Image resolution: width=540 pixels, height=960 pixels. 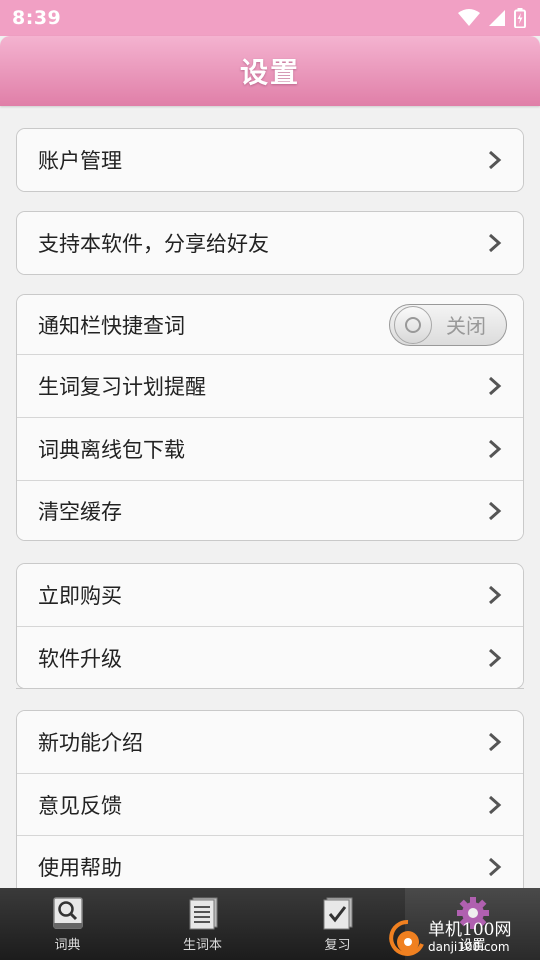 I want to click on tab-review: 复习, so click(x=337, y=924).